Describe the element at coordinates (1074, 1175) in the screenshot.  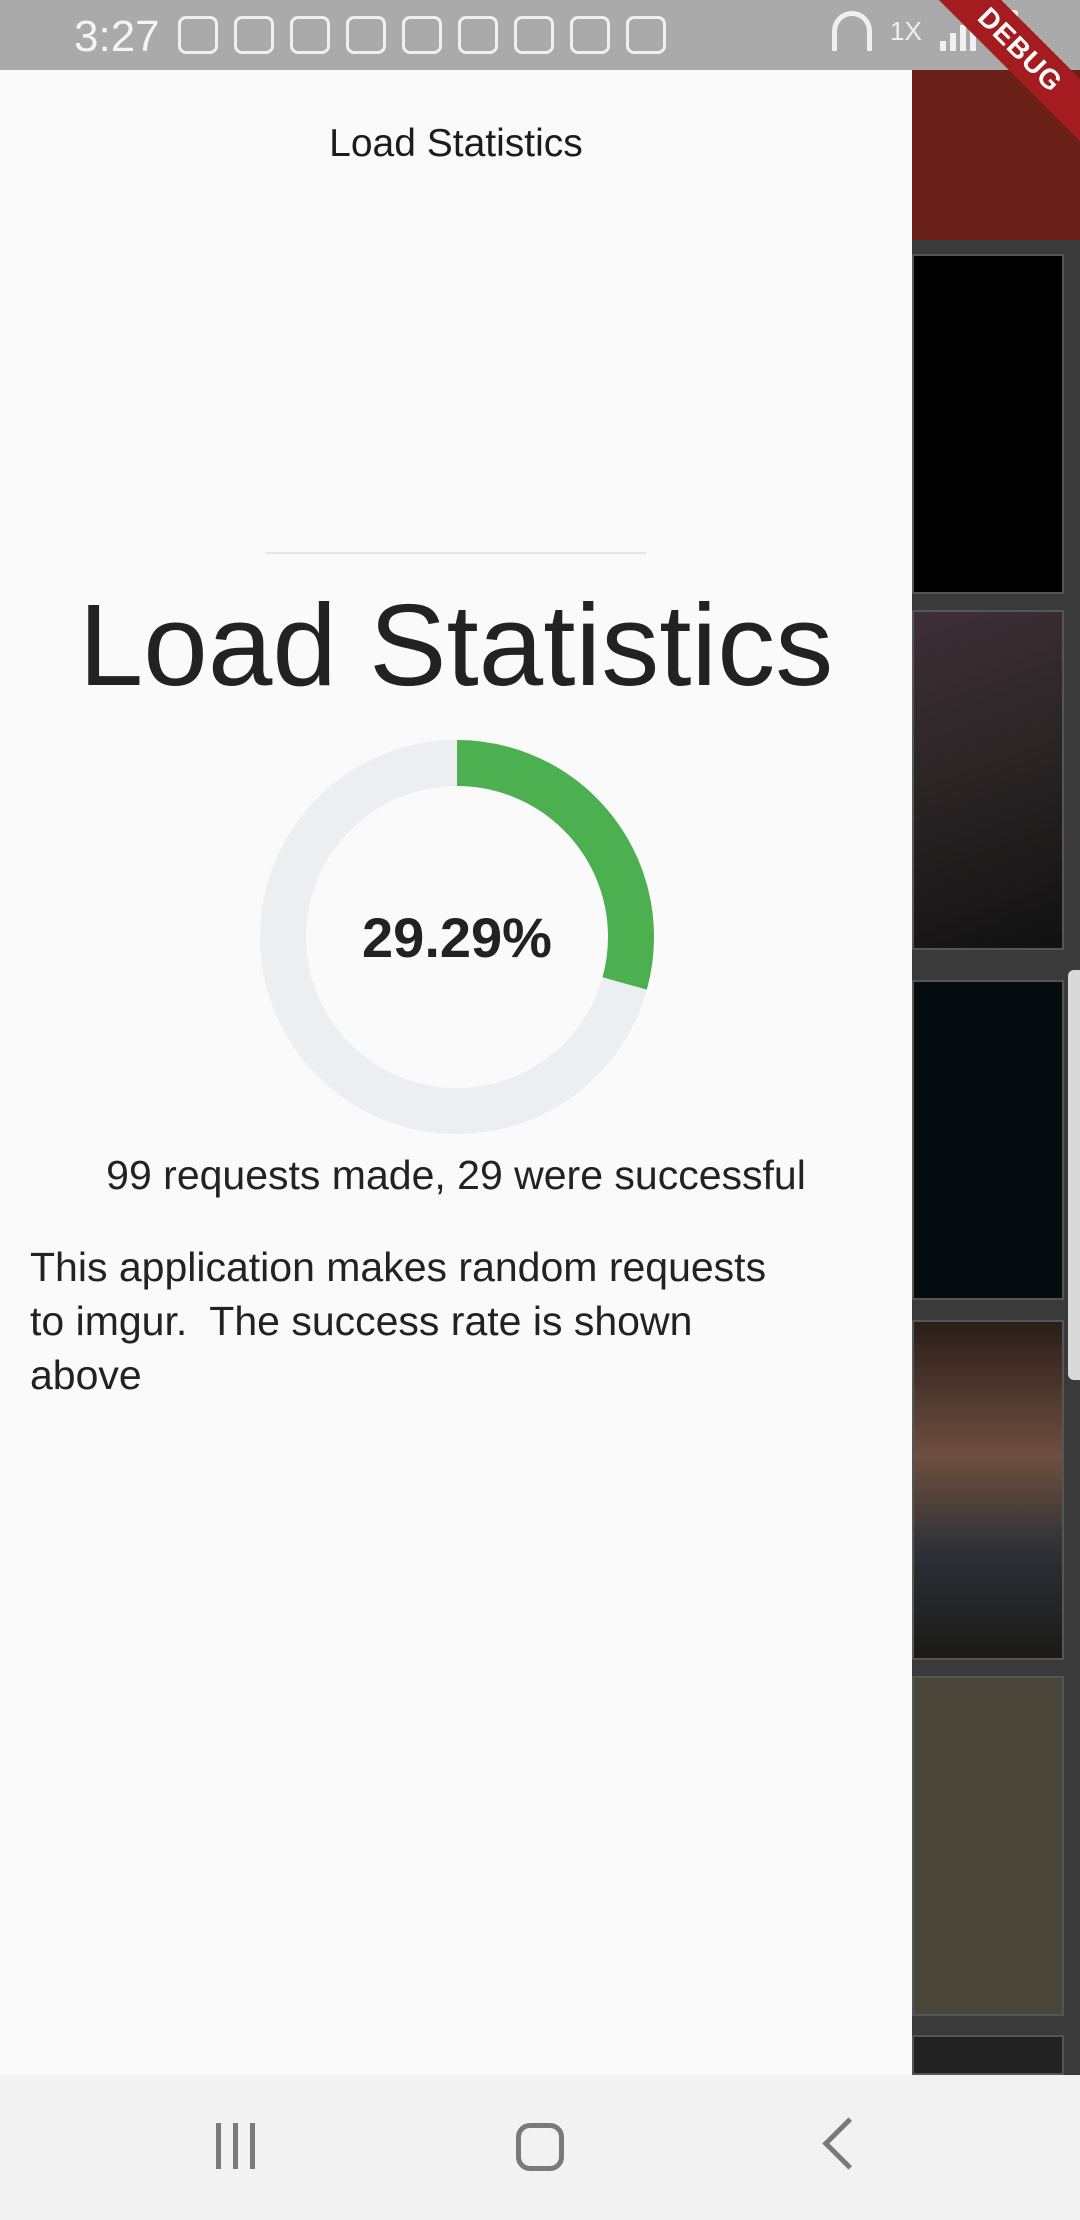
I see `scroll-handle` at that location.